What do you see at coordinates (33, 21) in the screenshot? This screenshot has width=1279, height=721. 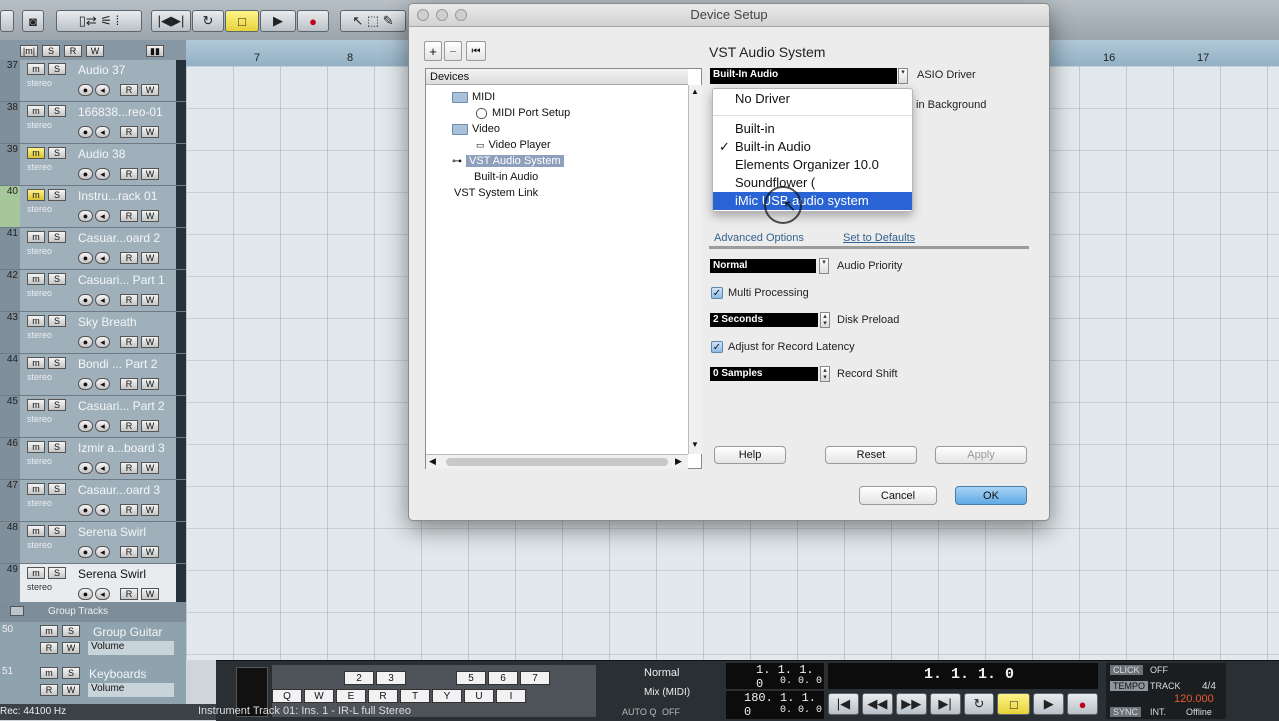 I see `inspector-icon: ◙` at bounding box center [33, 21].